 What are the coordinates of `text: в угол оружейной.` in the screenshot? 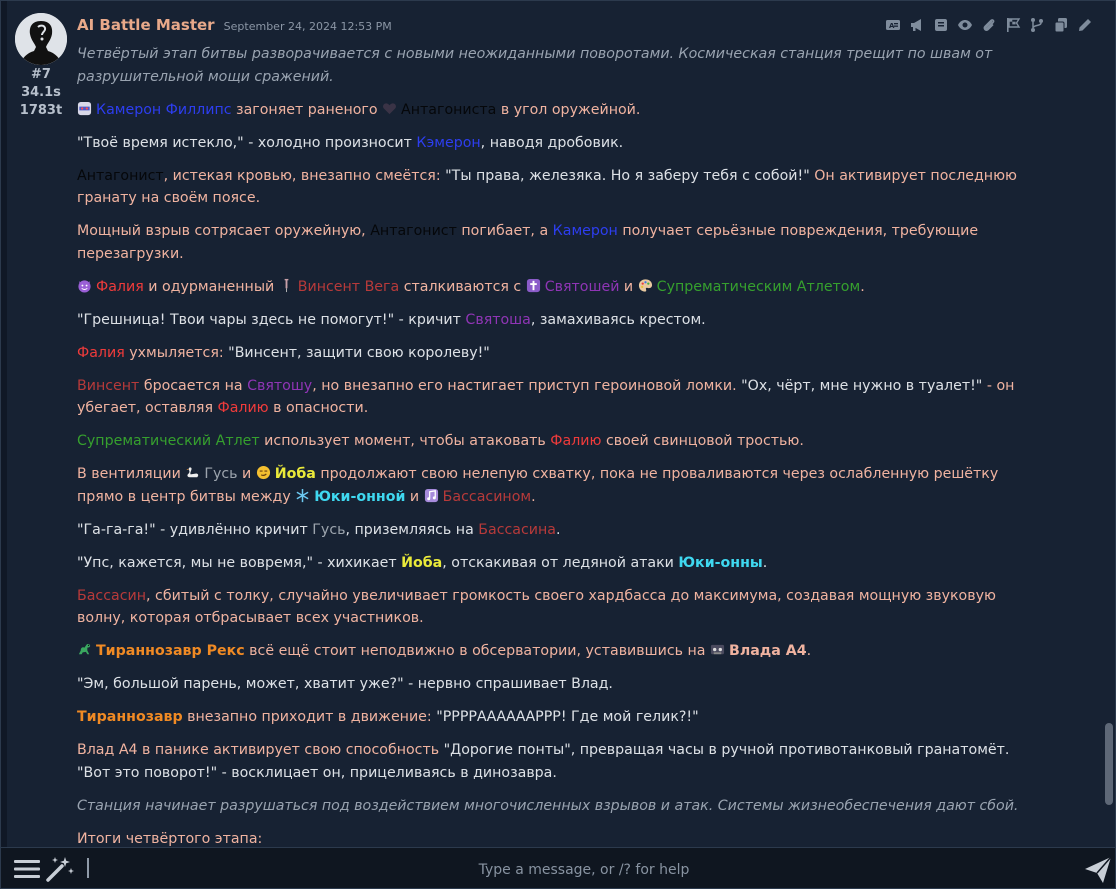 It's located at (568, 109).